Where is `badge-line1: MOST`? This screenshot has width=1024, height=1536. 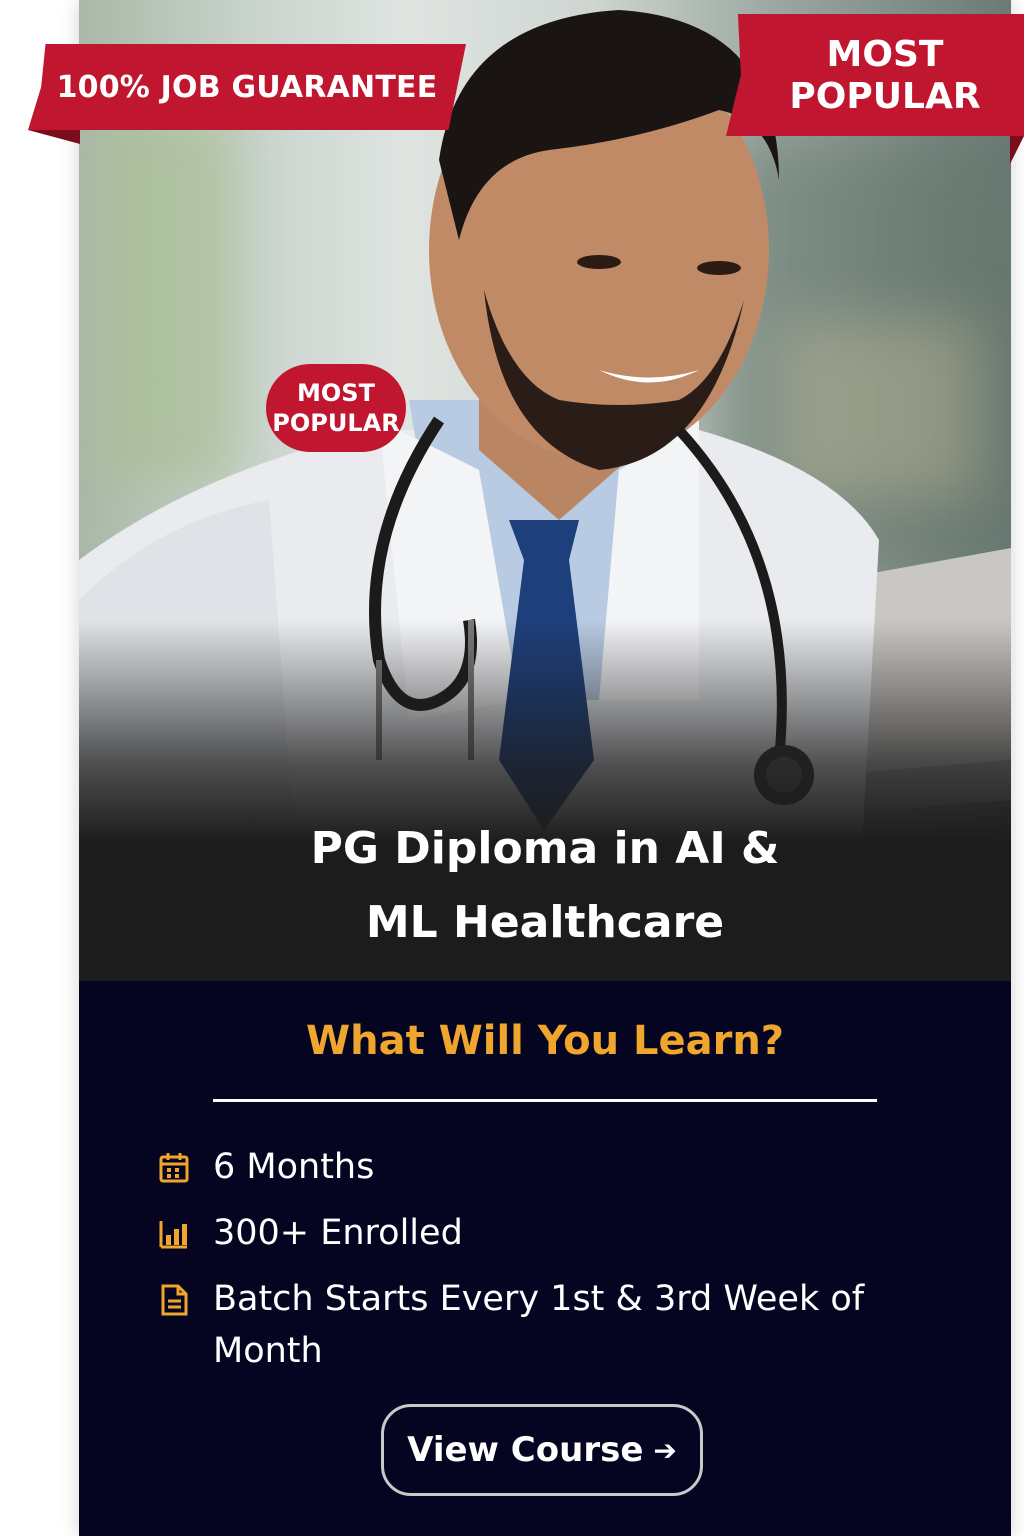
badge-line1: MOST is located at coordinates (336, 393).